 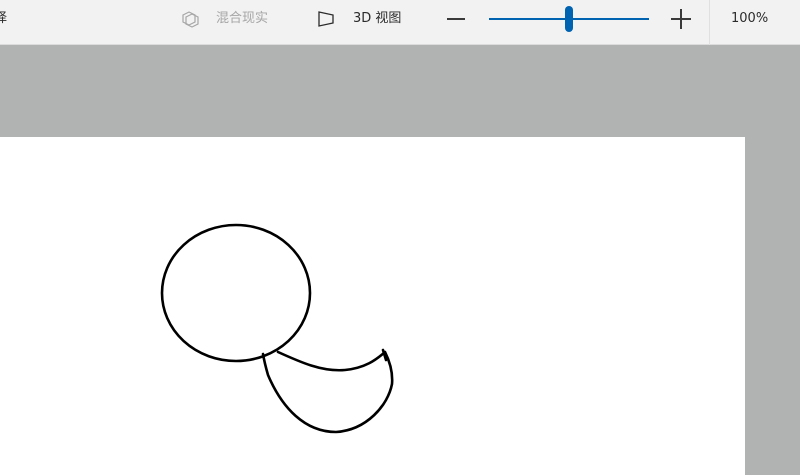 I want to click on drawing-strokes, so click(x=277, y=328).